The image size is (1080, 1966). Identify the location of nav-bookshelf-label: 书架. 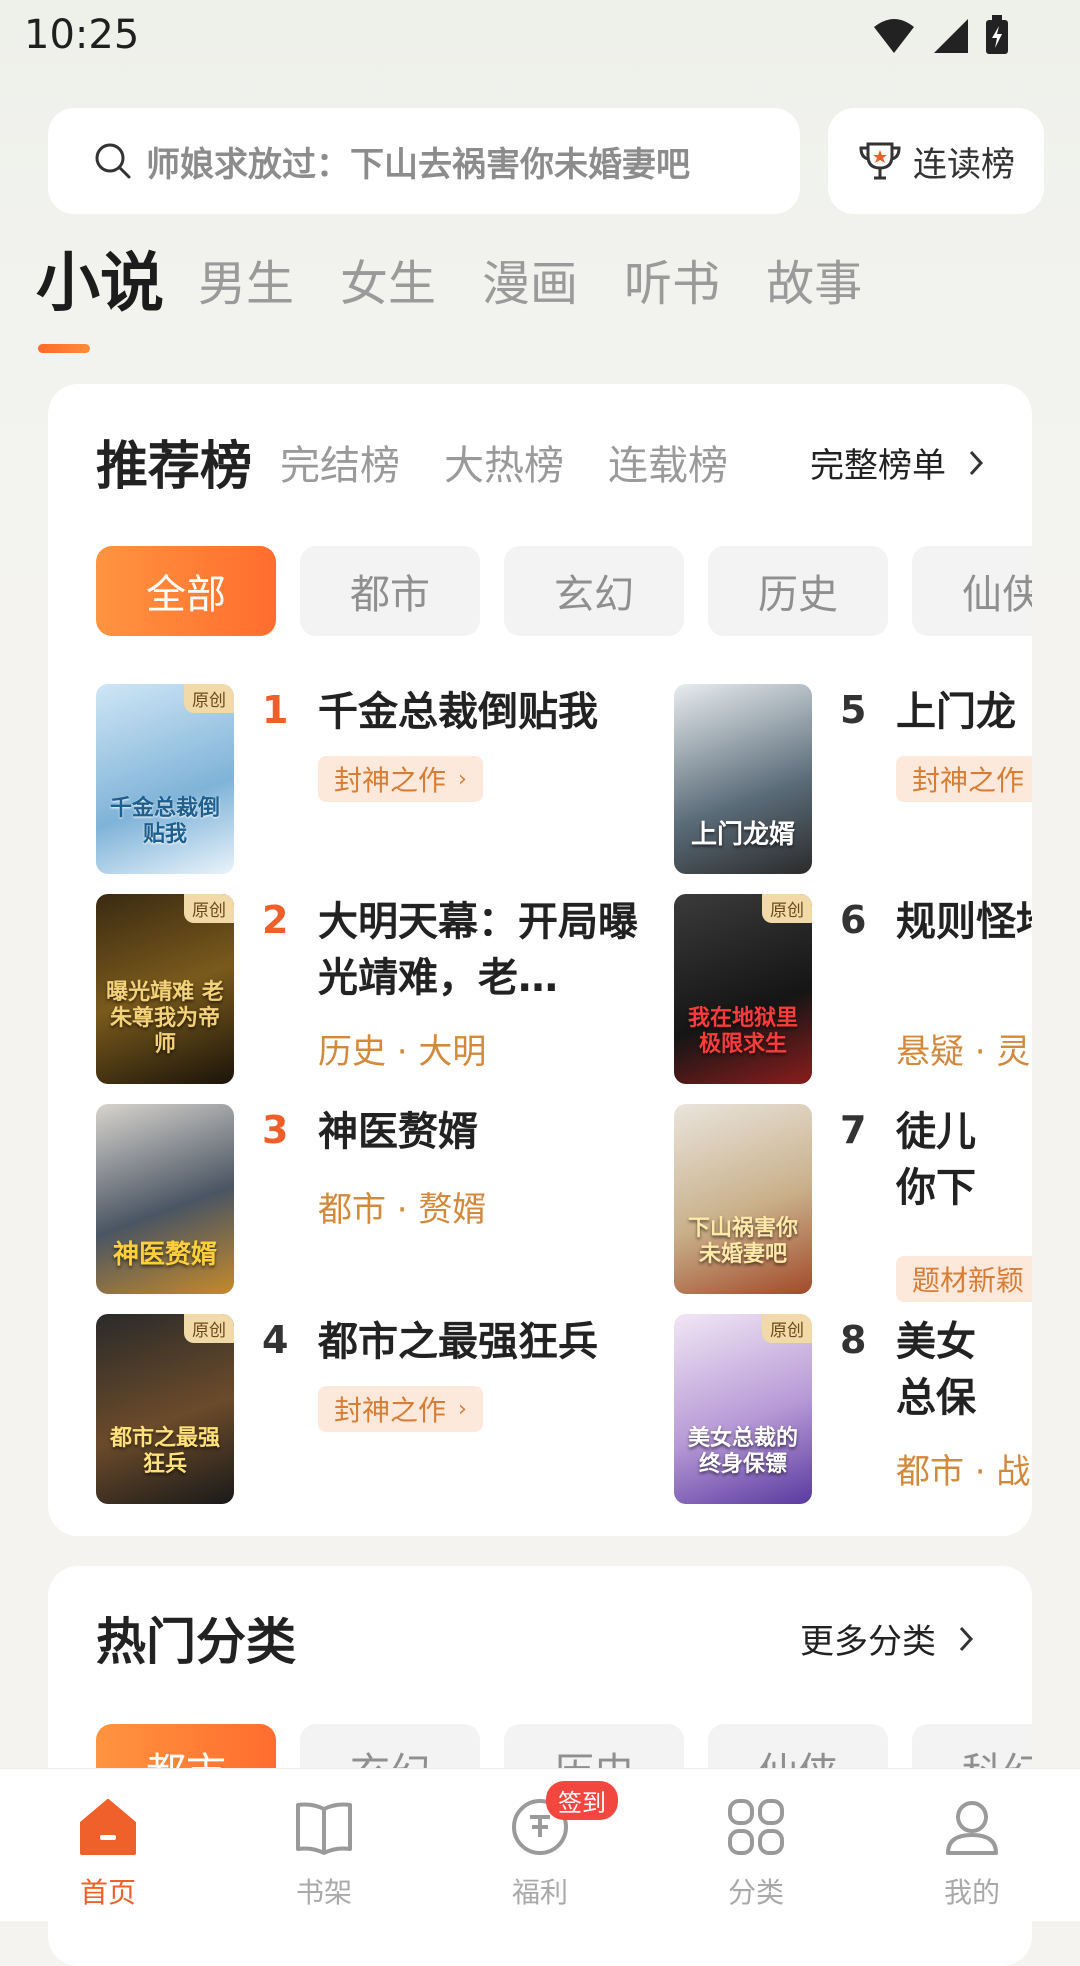
(323, 1892).